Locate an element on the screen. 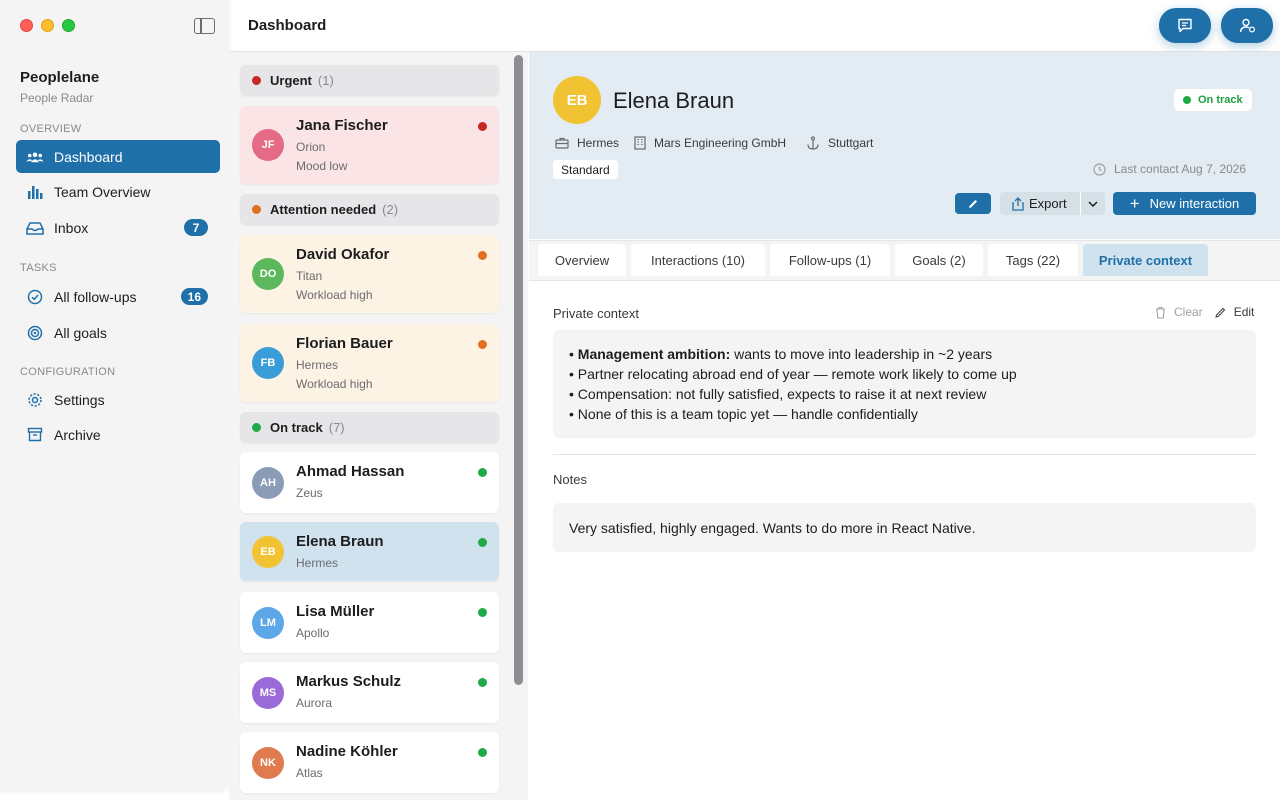 The height and width of the screenshot is (800, 1280). avatar: NK is located at coordinates (268, 763).